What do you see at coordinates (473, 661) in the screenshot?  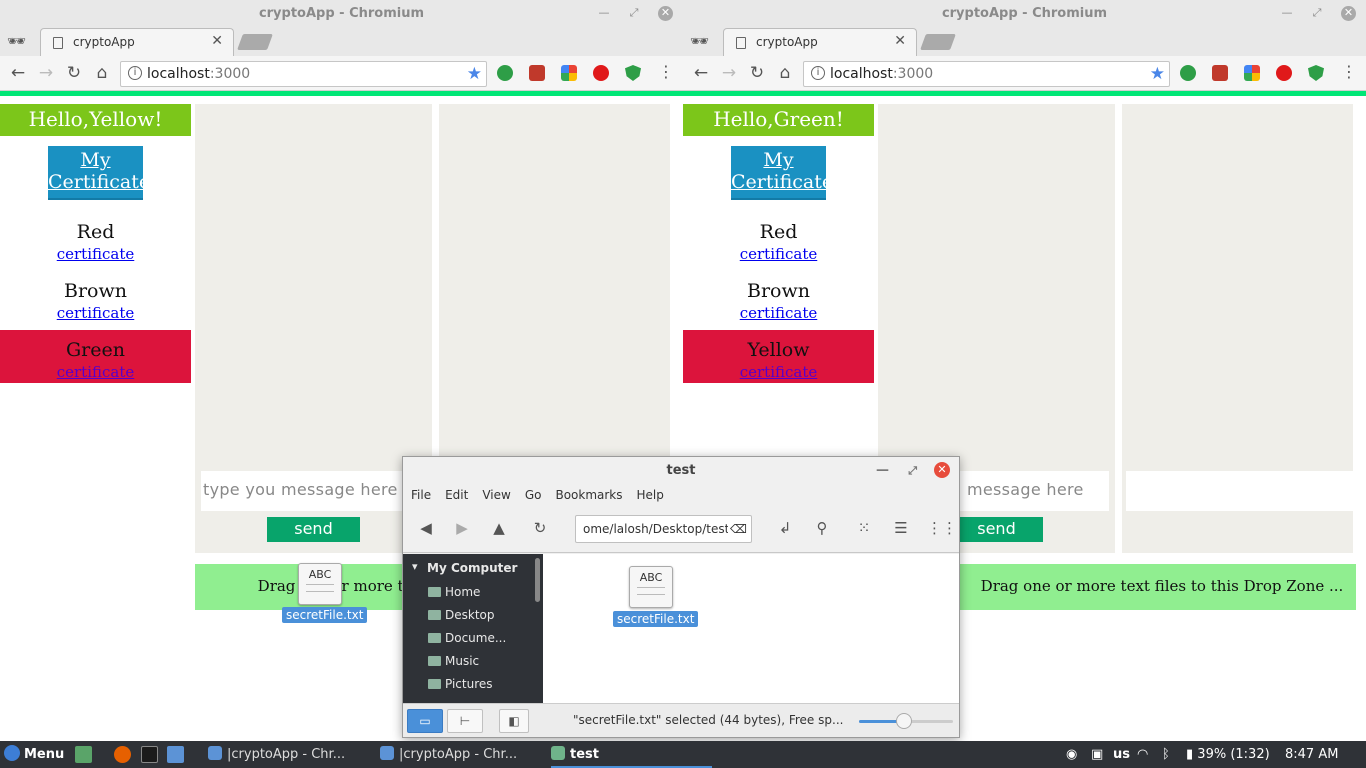 I see `sidebar-item-music: Music` at bounding box center [473, 661].